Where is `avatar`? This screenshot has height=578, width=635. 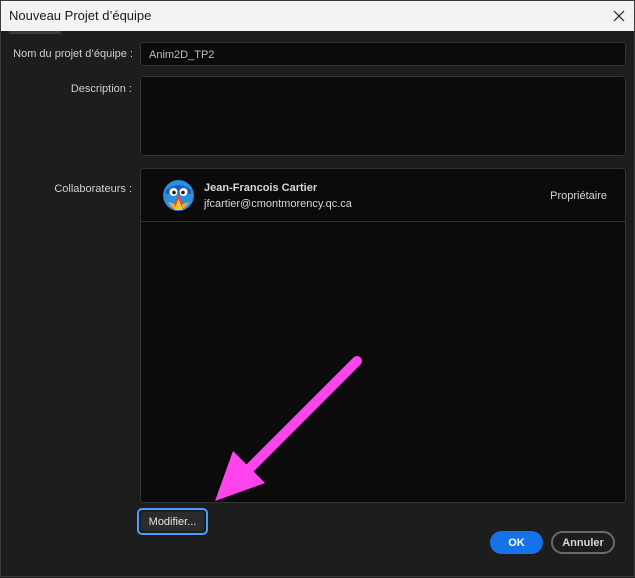
avatar is located at coordinates (178, 195).